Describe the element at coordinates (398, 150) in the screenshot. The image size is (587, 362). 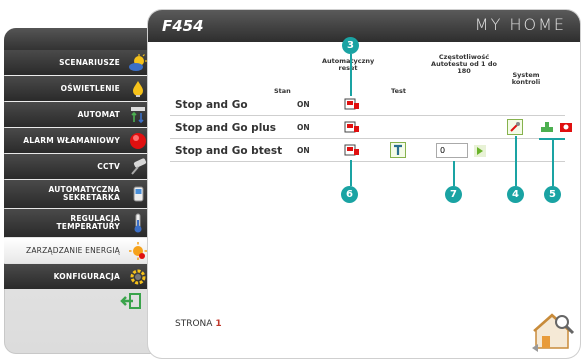
I see `test-icon` at that location.